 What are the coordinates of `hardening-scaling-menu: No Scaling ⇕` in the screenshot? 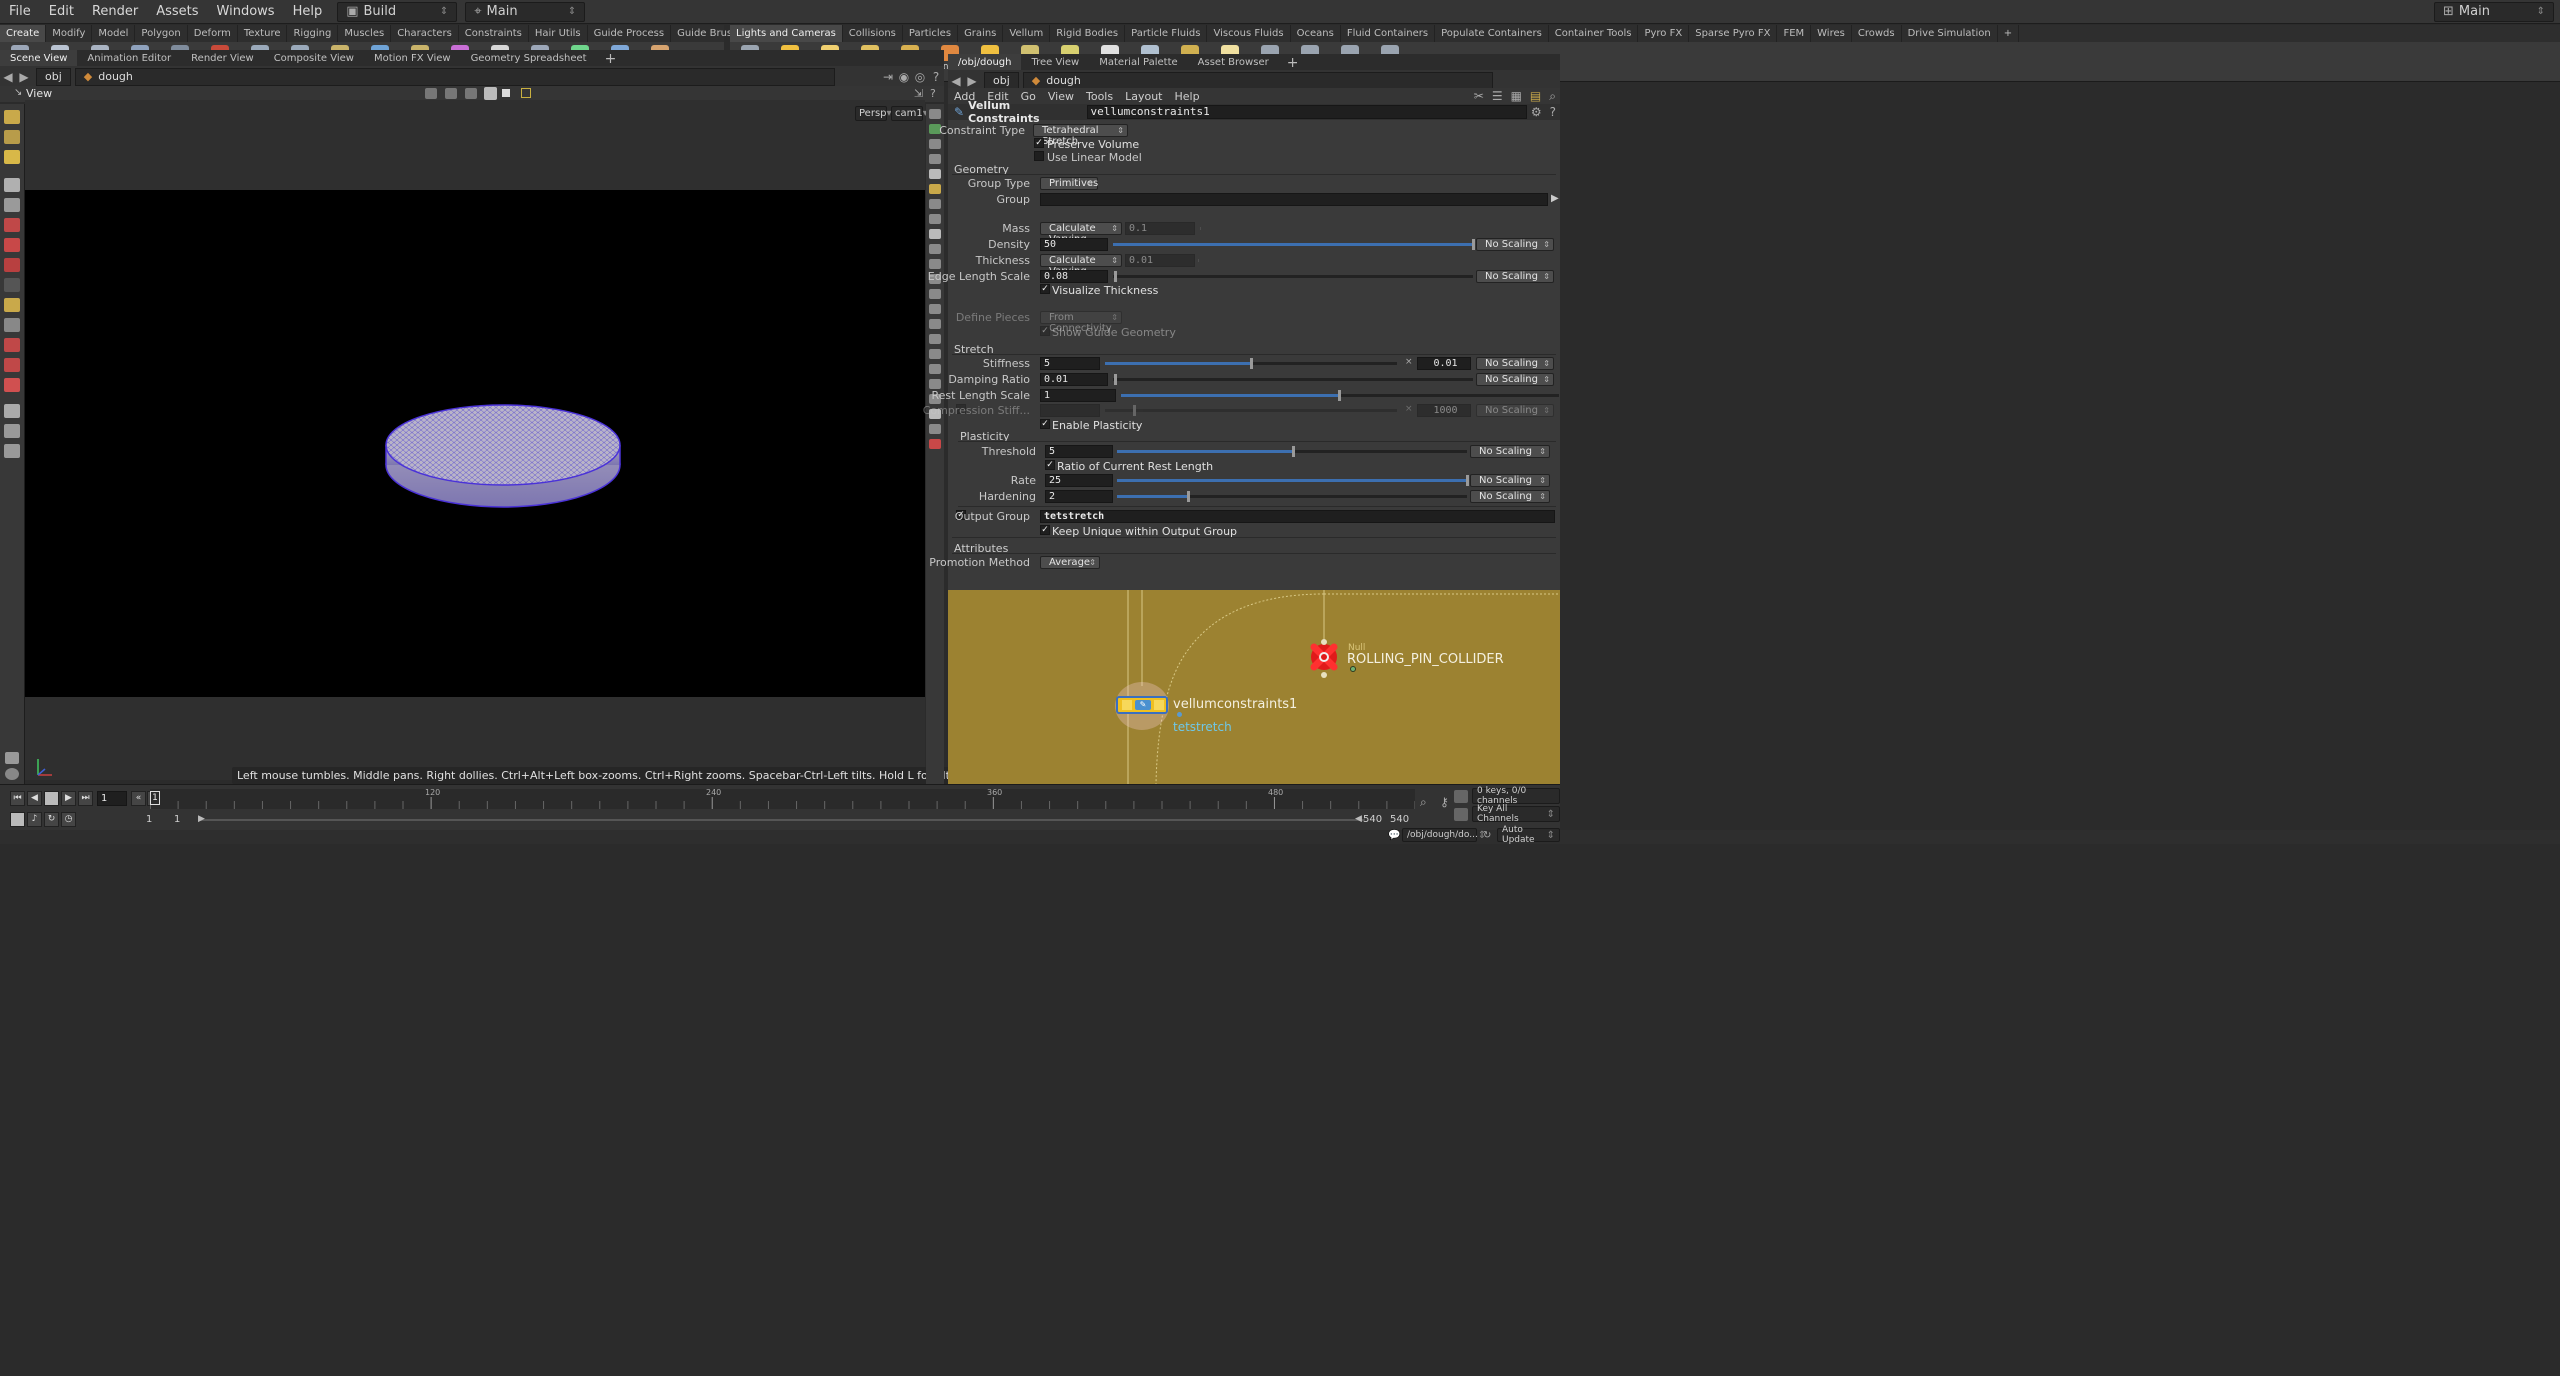 It's located at (1510, 496).